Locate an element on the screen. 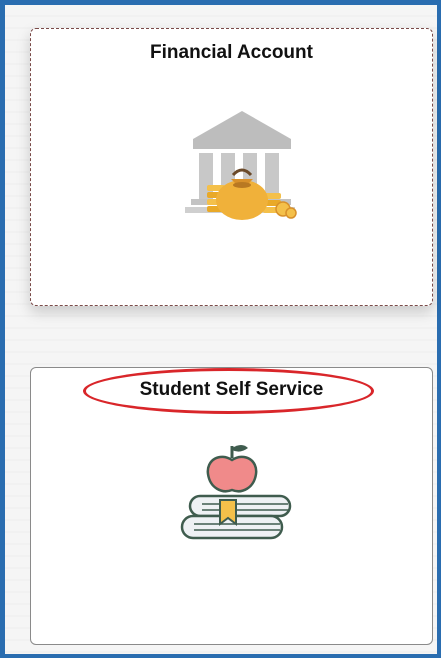 The width and height of the screenshot is (441, 658). tile-title: Financial Account is located at coordinates (231, 52).